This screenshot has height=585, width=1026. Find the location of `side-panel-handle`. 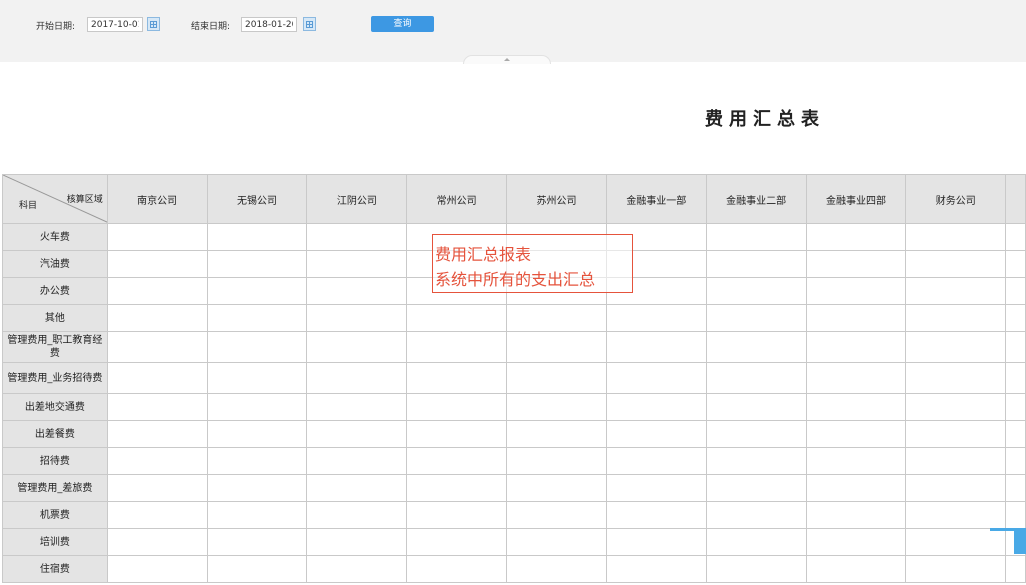

side-panel-handle is located at coordinates (1008, 541).